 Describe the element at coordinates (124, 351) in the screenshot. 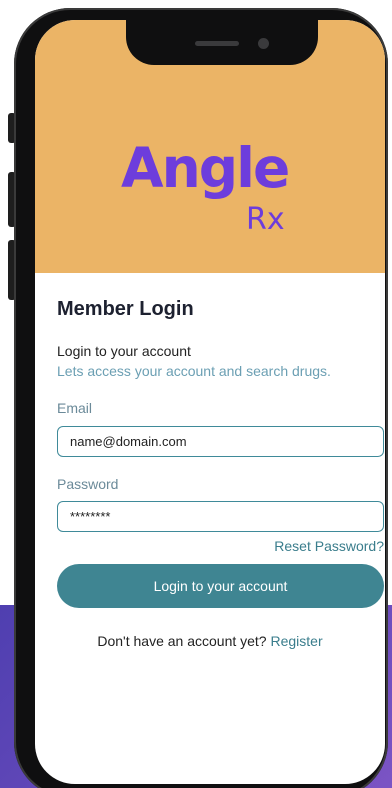

I see `form-subtitle: Login to your account` at that location.